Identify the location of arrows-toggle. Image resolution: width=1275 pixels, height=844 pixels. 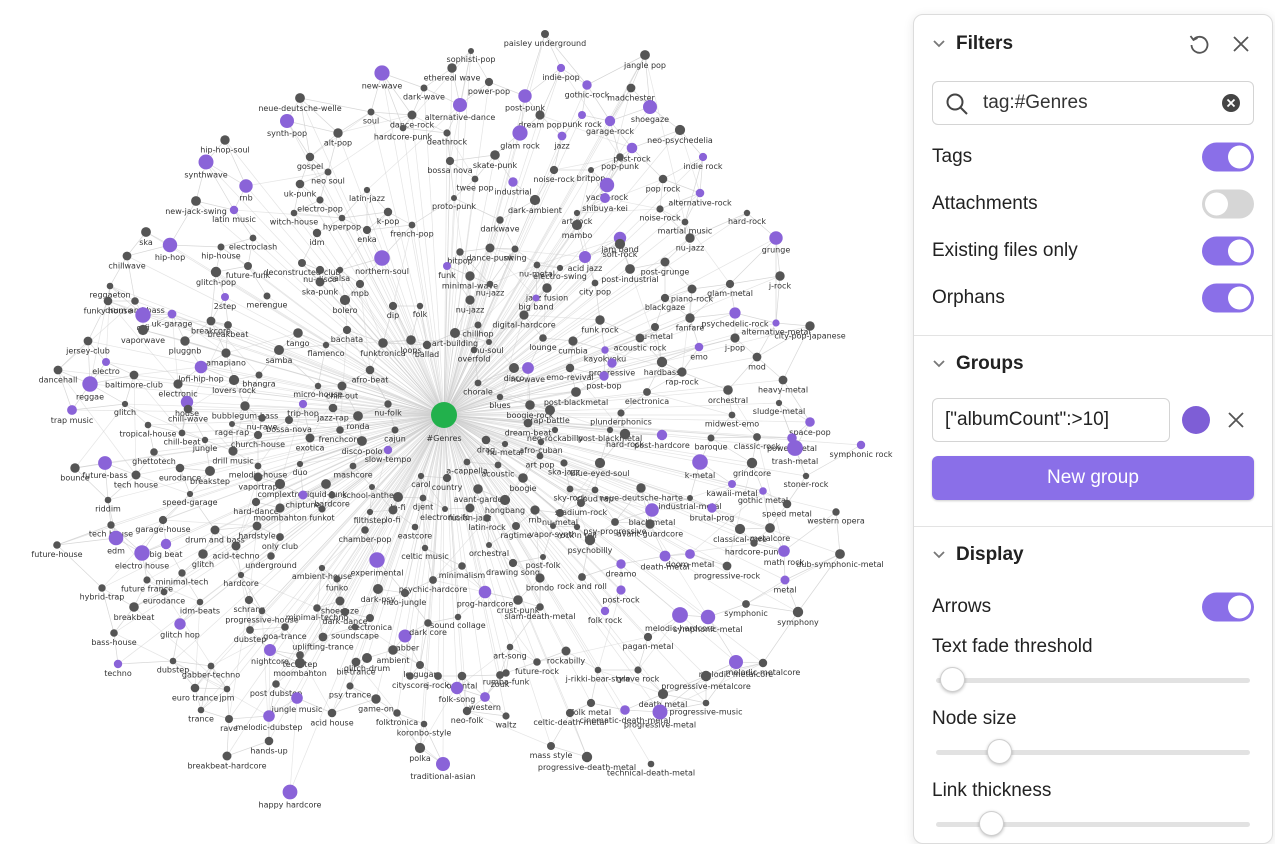
(1228, 606).